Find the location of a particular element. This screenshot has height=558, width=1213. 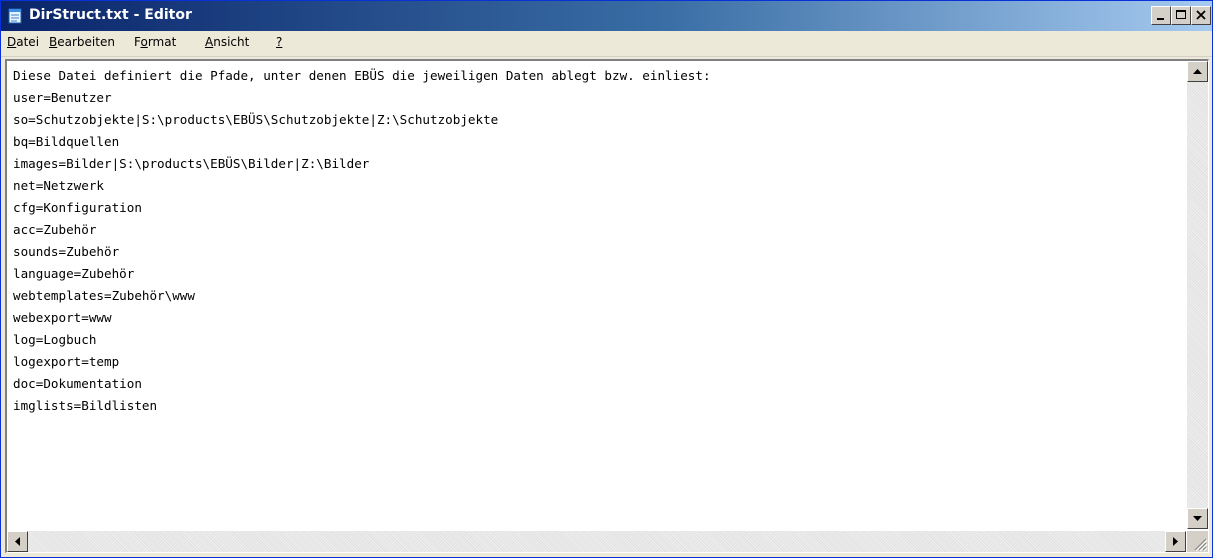

resize-grip is located at coordinates (1197, 541).